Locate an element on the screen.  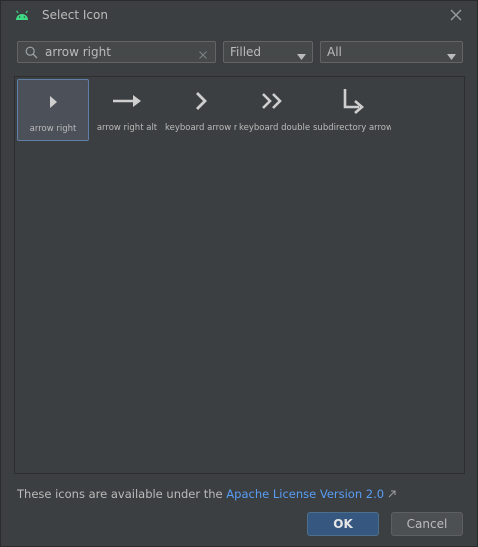
icon-cell-arrow-right-alt: arrow right alt is located at coordinates (127, 110).